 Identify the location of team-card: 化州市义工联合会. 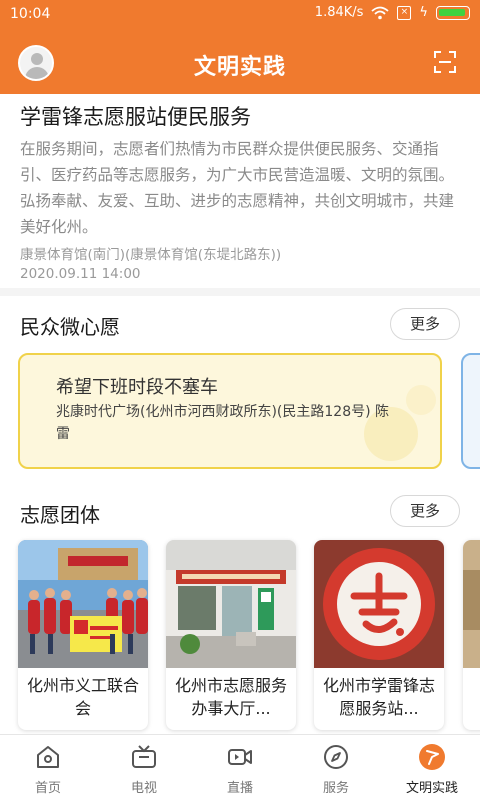
(83, 635).